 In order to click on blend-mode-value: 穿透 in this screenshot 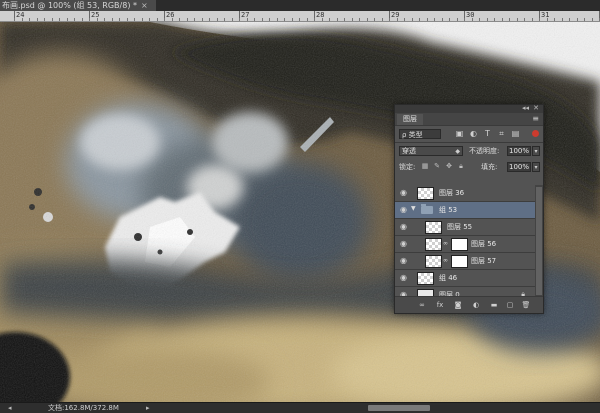, I will do `click(409, 151)`.